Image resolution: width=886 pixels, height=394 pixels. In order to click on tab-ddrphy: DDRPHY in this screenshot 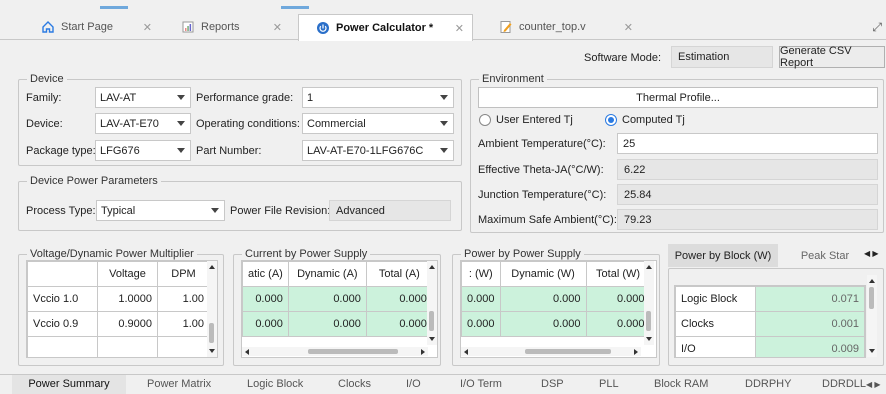, I will do `click(768, 384)`.